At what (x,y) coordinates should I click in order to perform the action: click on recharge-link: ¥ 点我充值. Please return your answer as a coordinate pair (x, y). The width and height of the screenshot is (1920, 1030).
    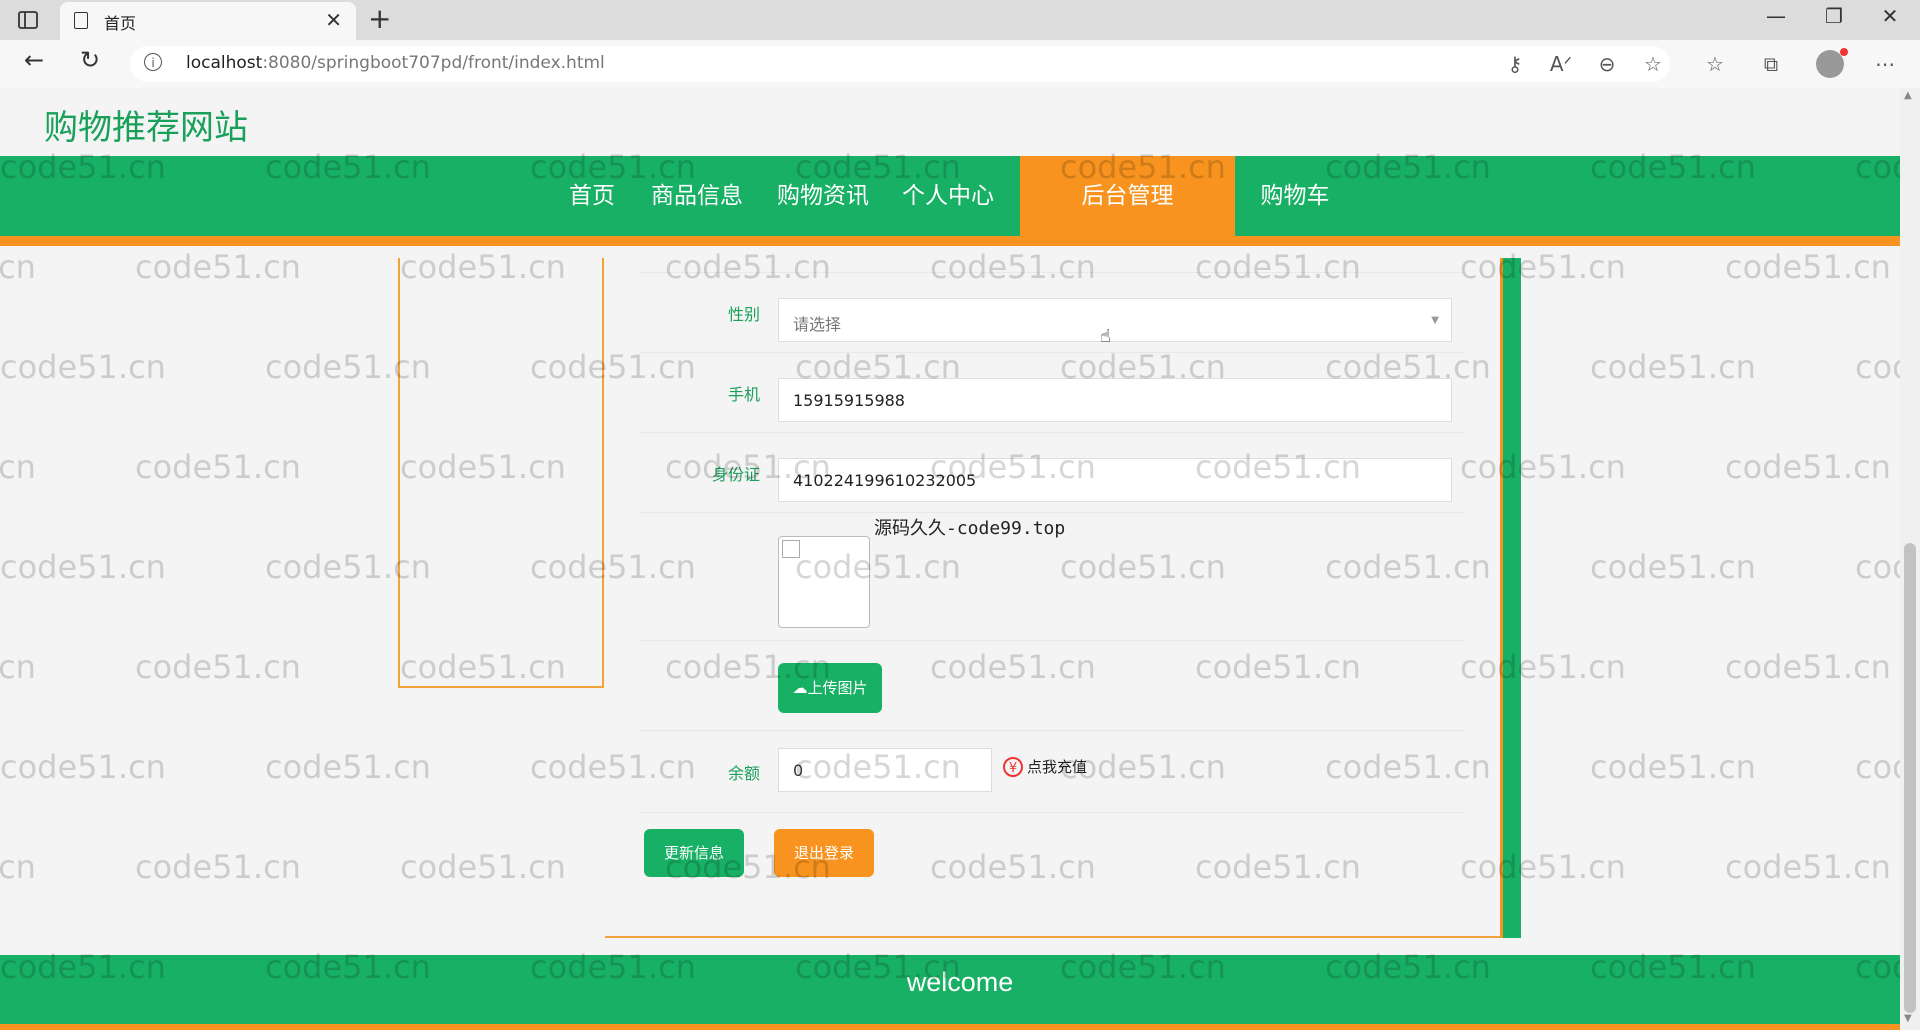
    Looking at the image, I should click on (1045, 766).